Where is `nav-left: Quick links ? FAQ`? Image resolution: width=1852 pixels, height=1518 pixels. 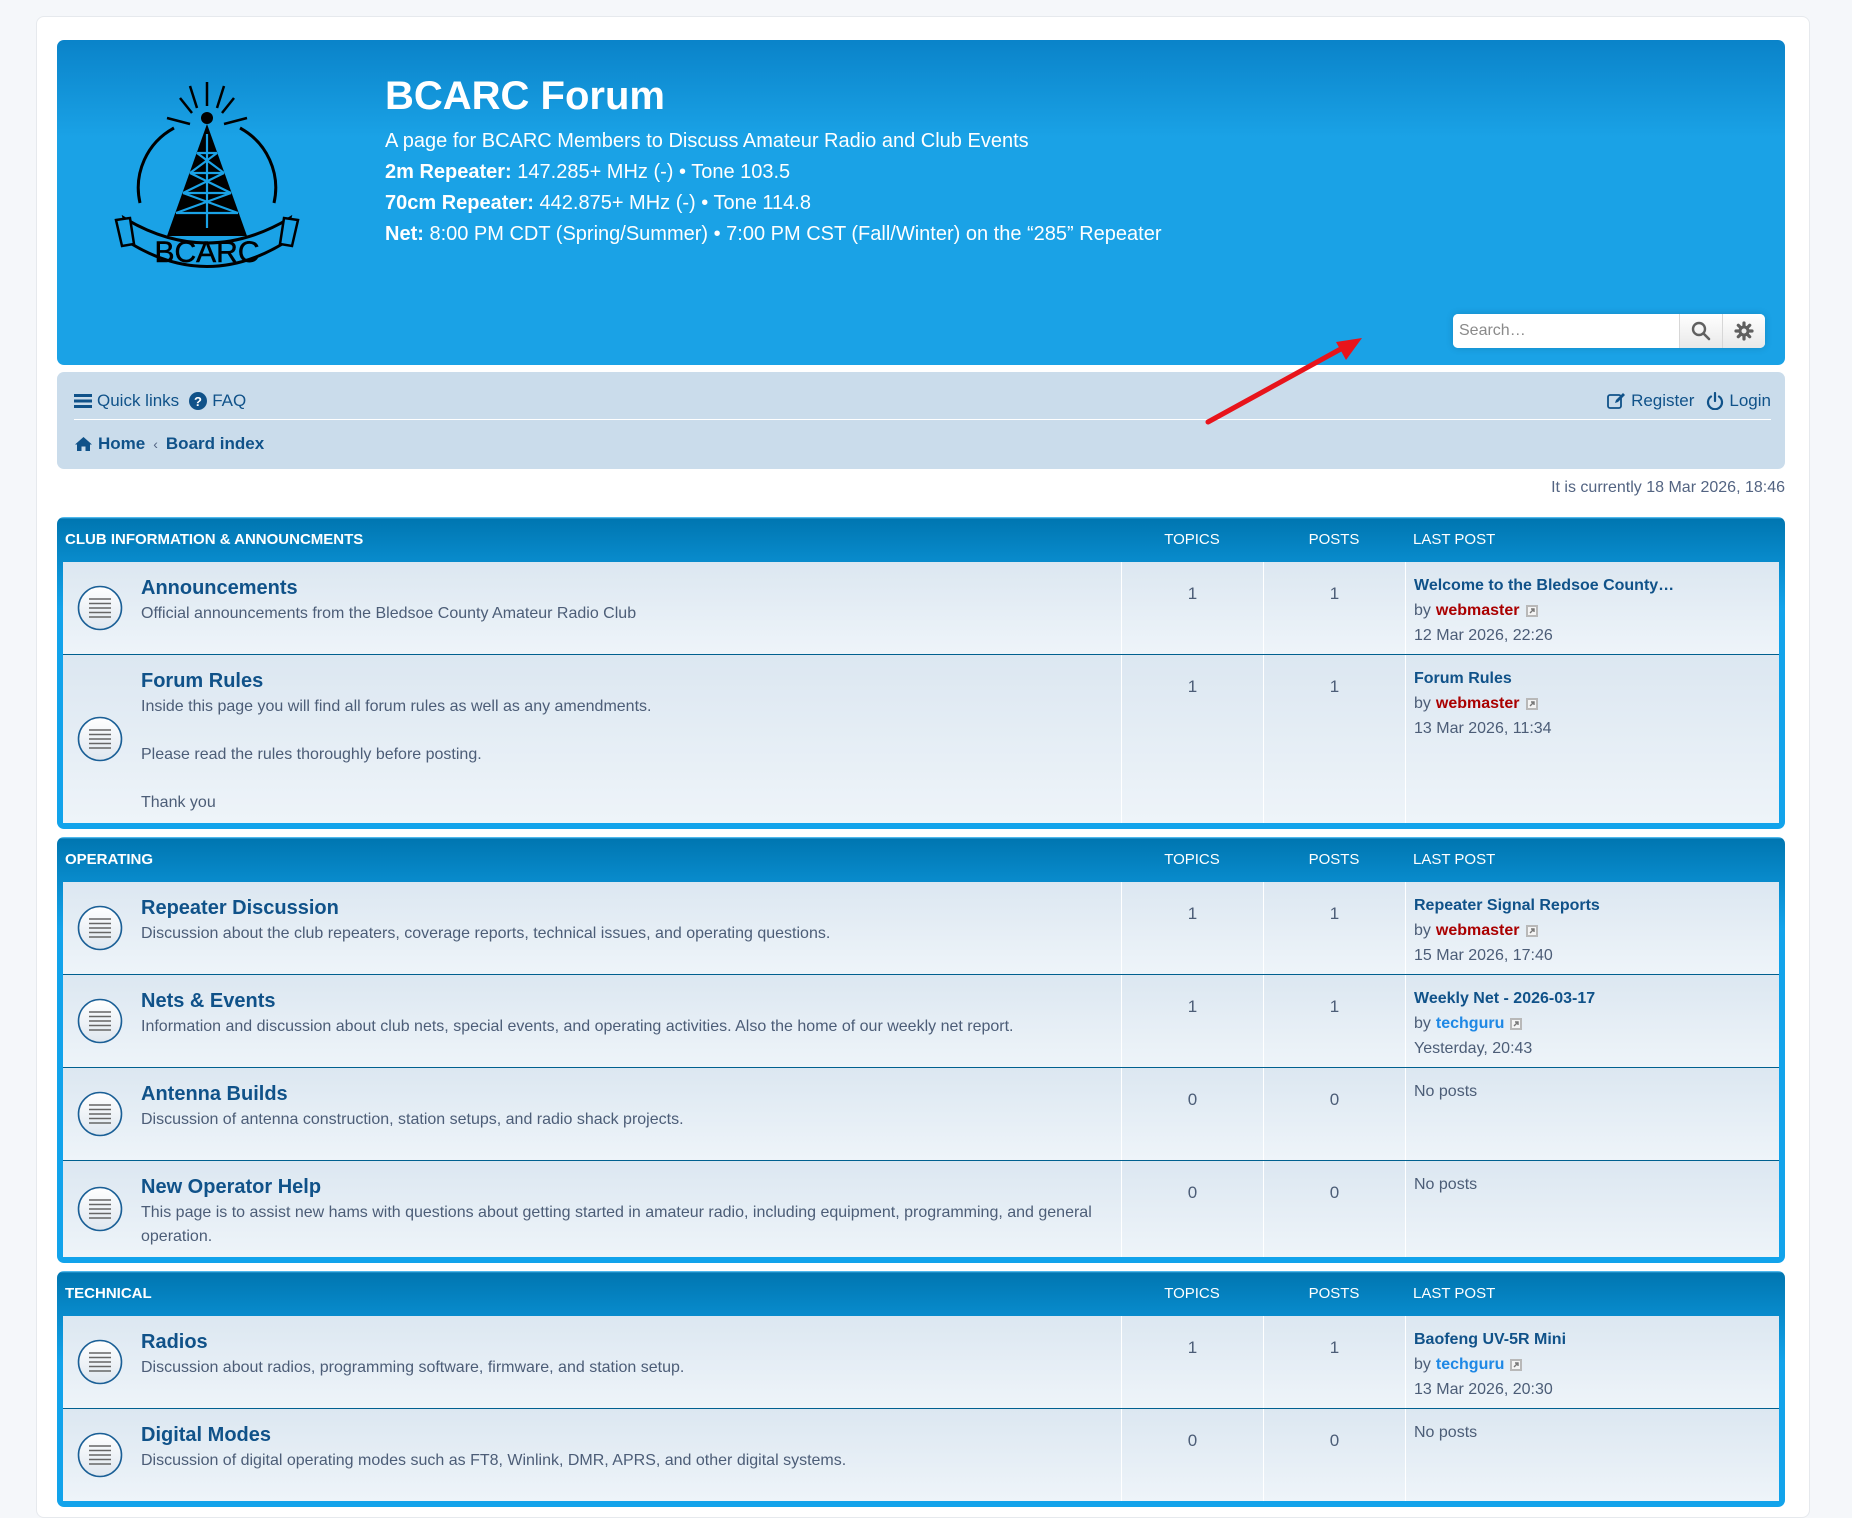 nav-left: Quick links ? FAQ is located at coordinates (160, 401).